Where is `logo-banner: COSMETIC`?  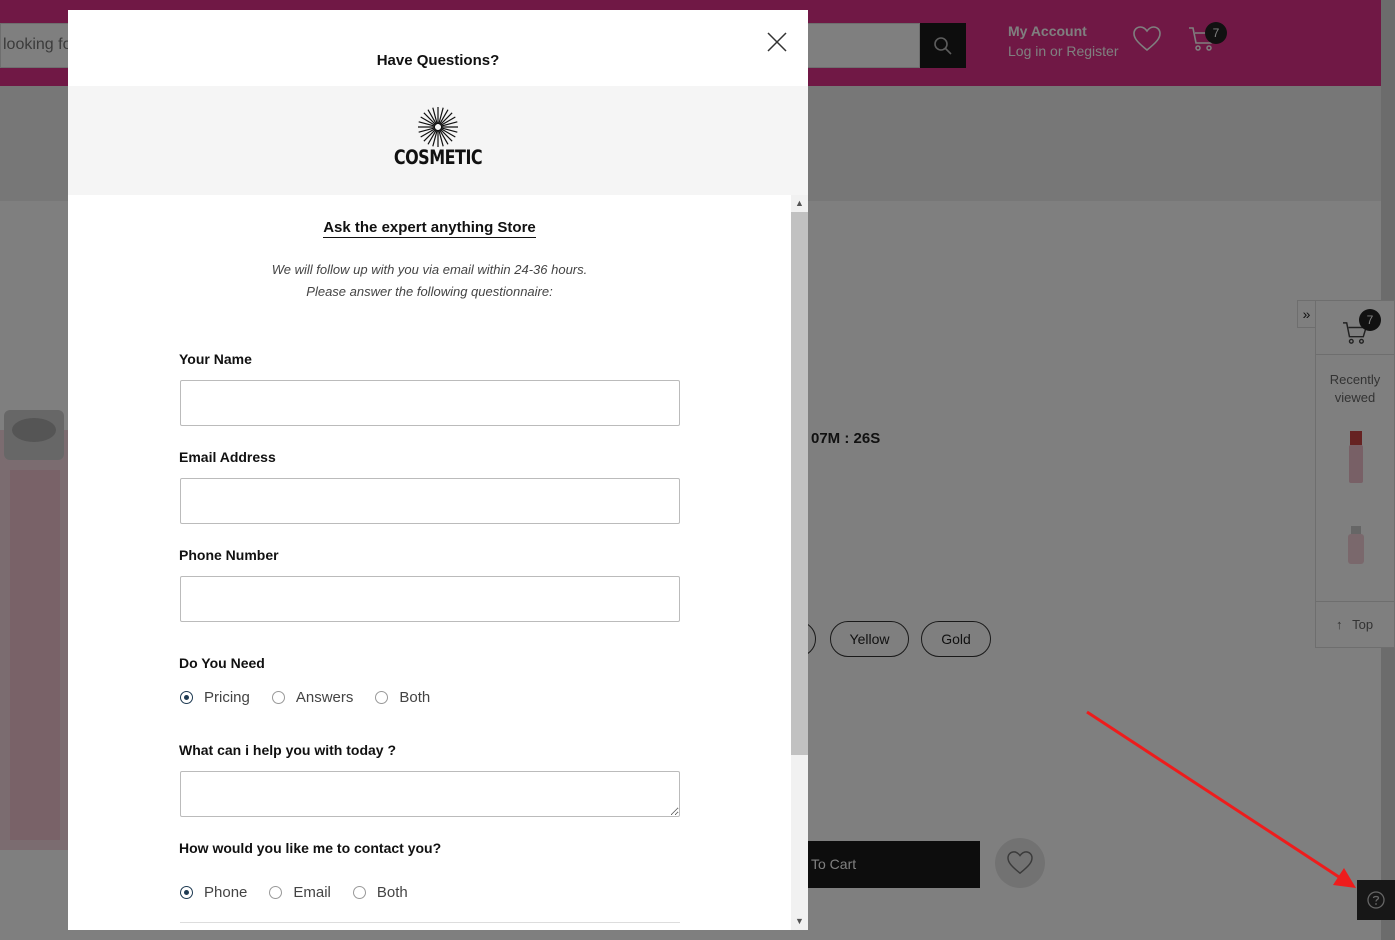
logo-banner: COSMETIC is located at coordinates (438, 140).